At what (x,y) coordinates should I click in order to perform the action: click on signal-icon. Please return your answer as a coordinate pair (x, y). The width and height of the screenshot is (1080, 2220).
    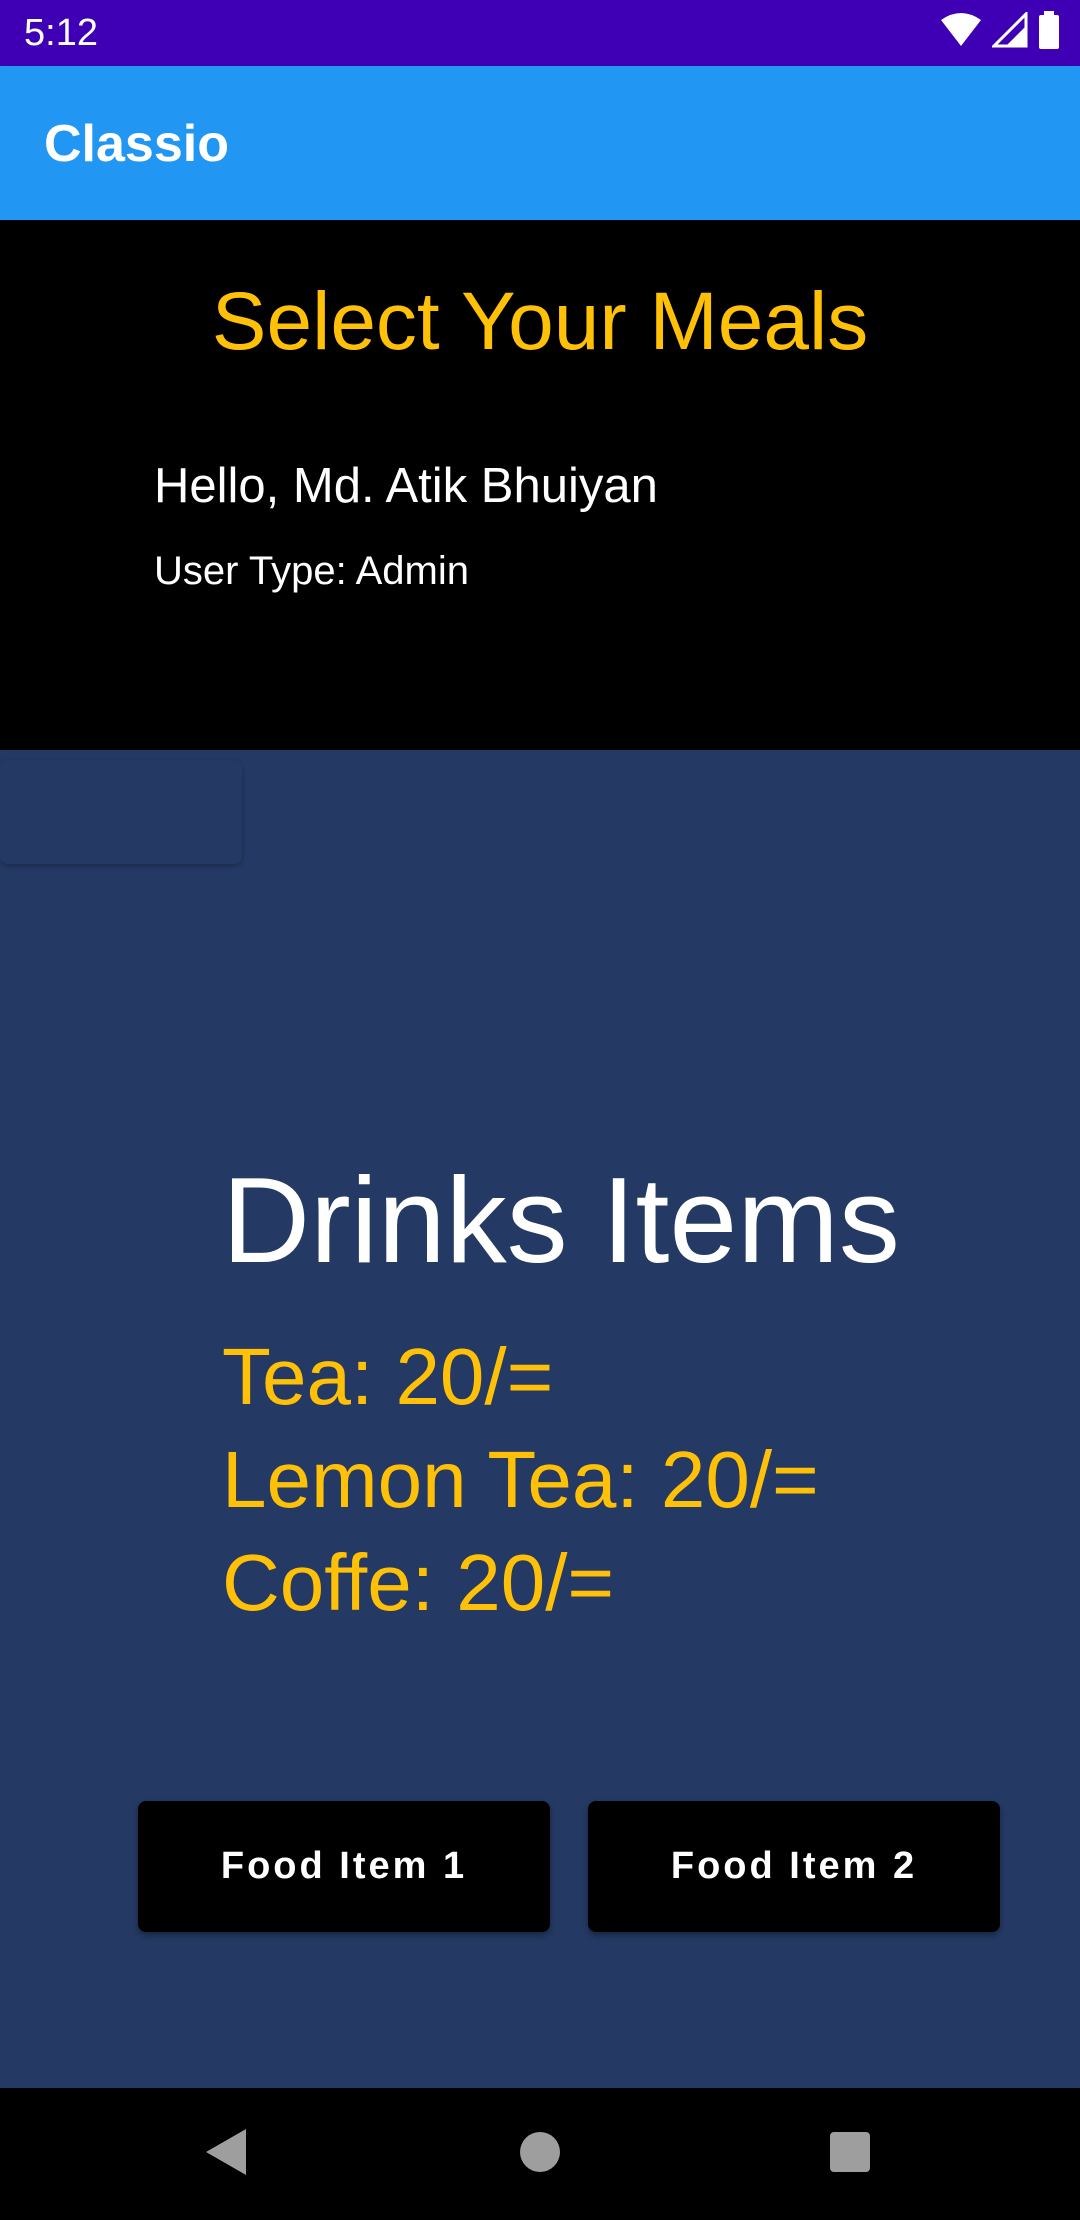
    Looking at the image, I should click on (1009, 31).